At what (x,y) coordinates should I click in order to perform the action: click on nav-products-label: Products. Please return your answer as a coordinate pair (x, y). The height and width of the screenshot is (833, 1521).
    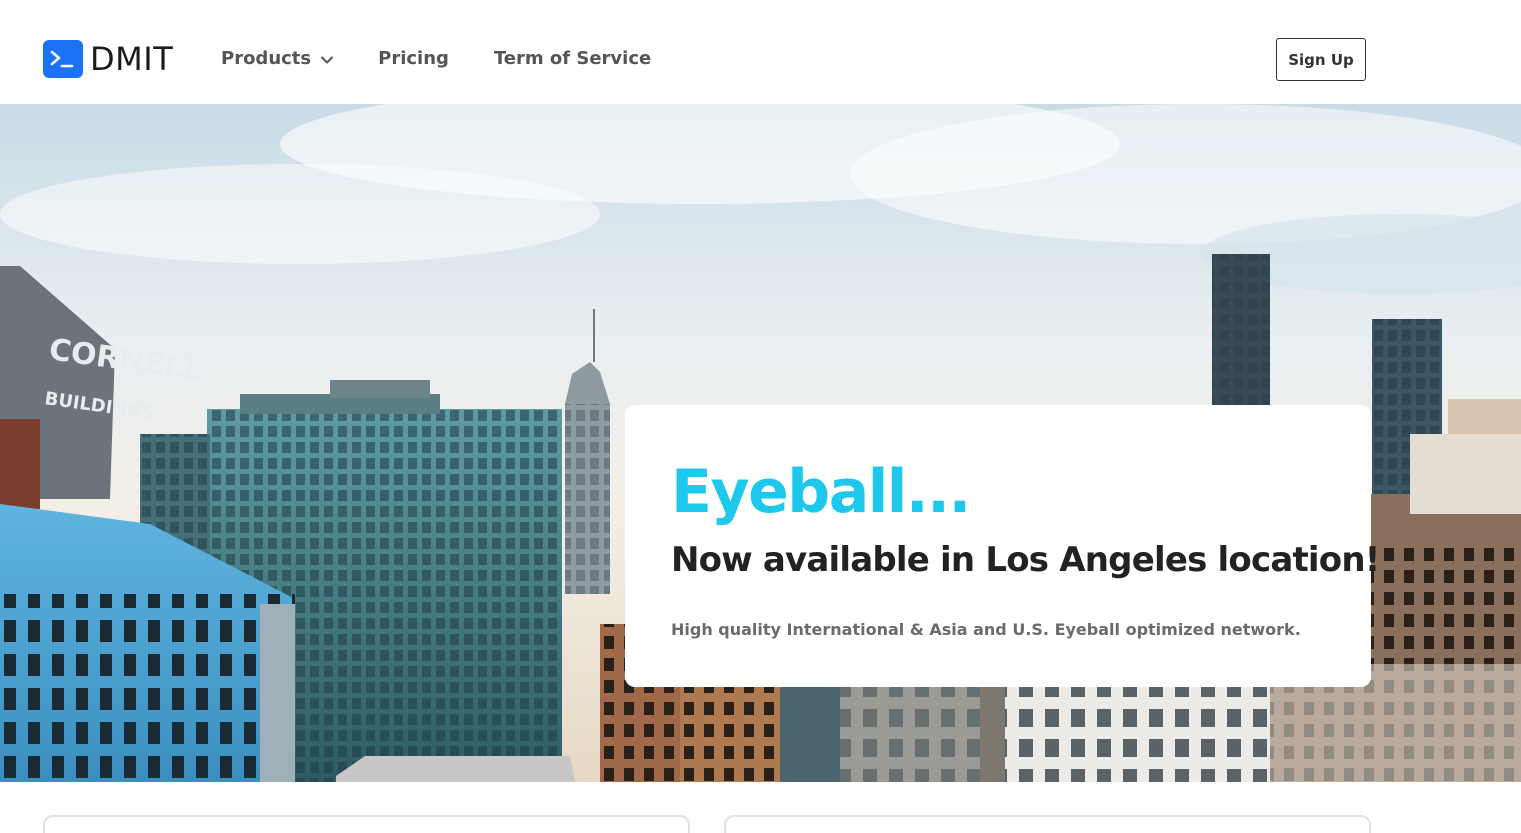
    Looking at the image, I should click on (266, 58).